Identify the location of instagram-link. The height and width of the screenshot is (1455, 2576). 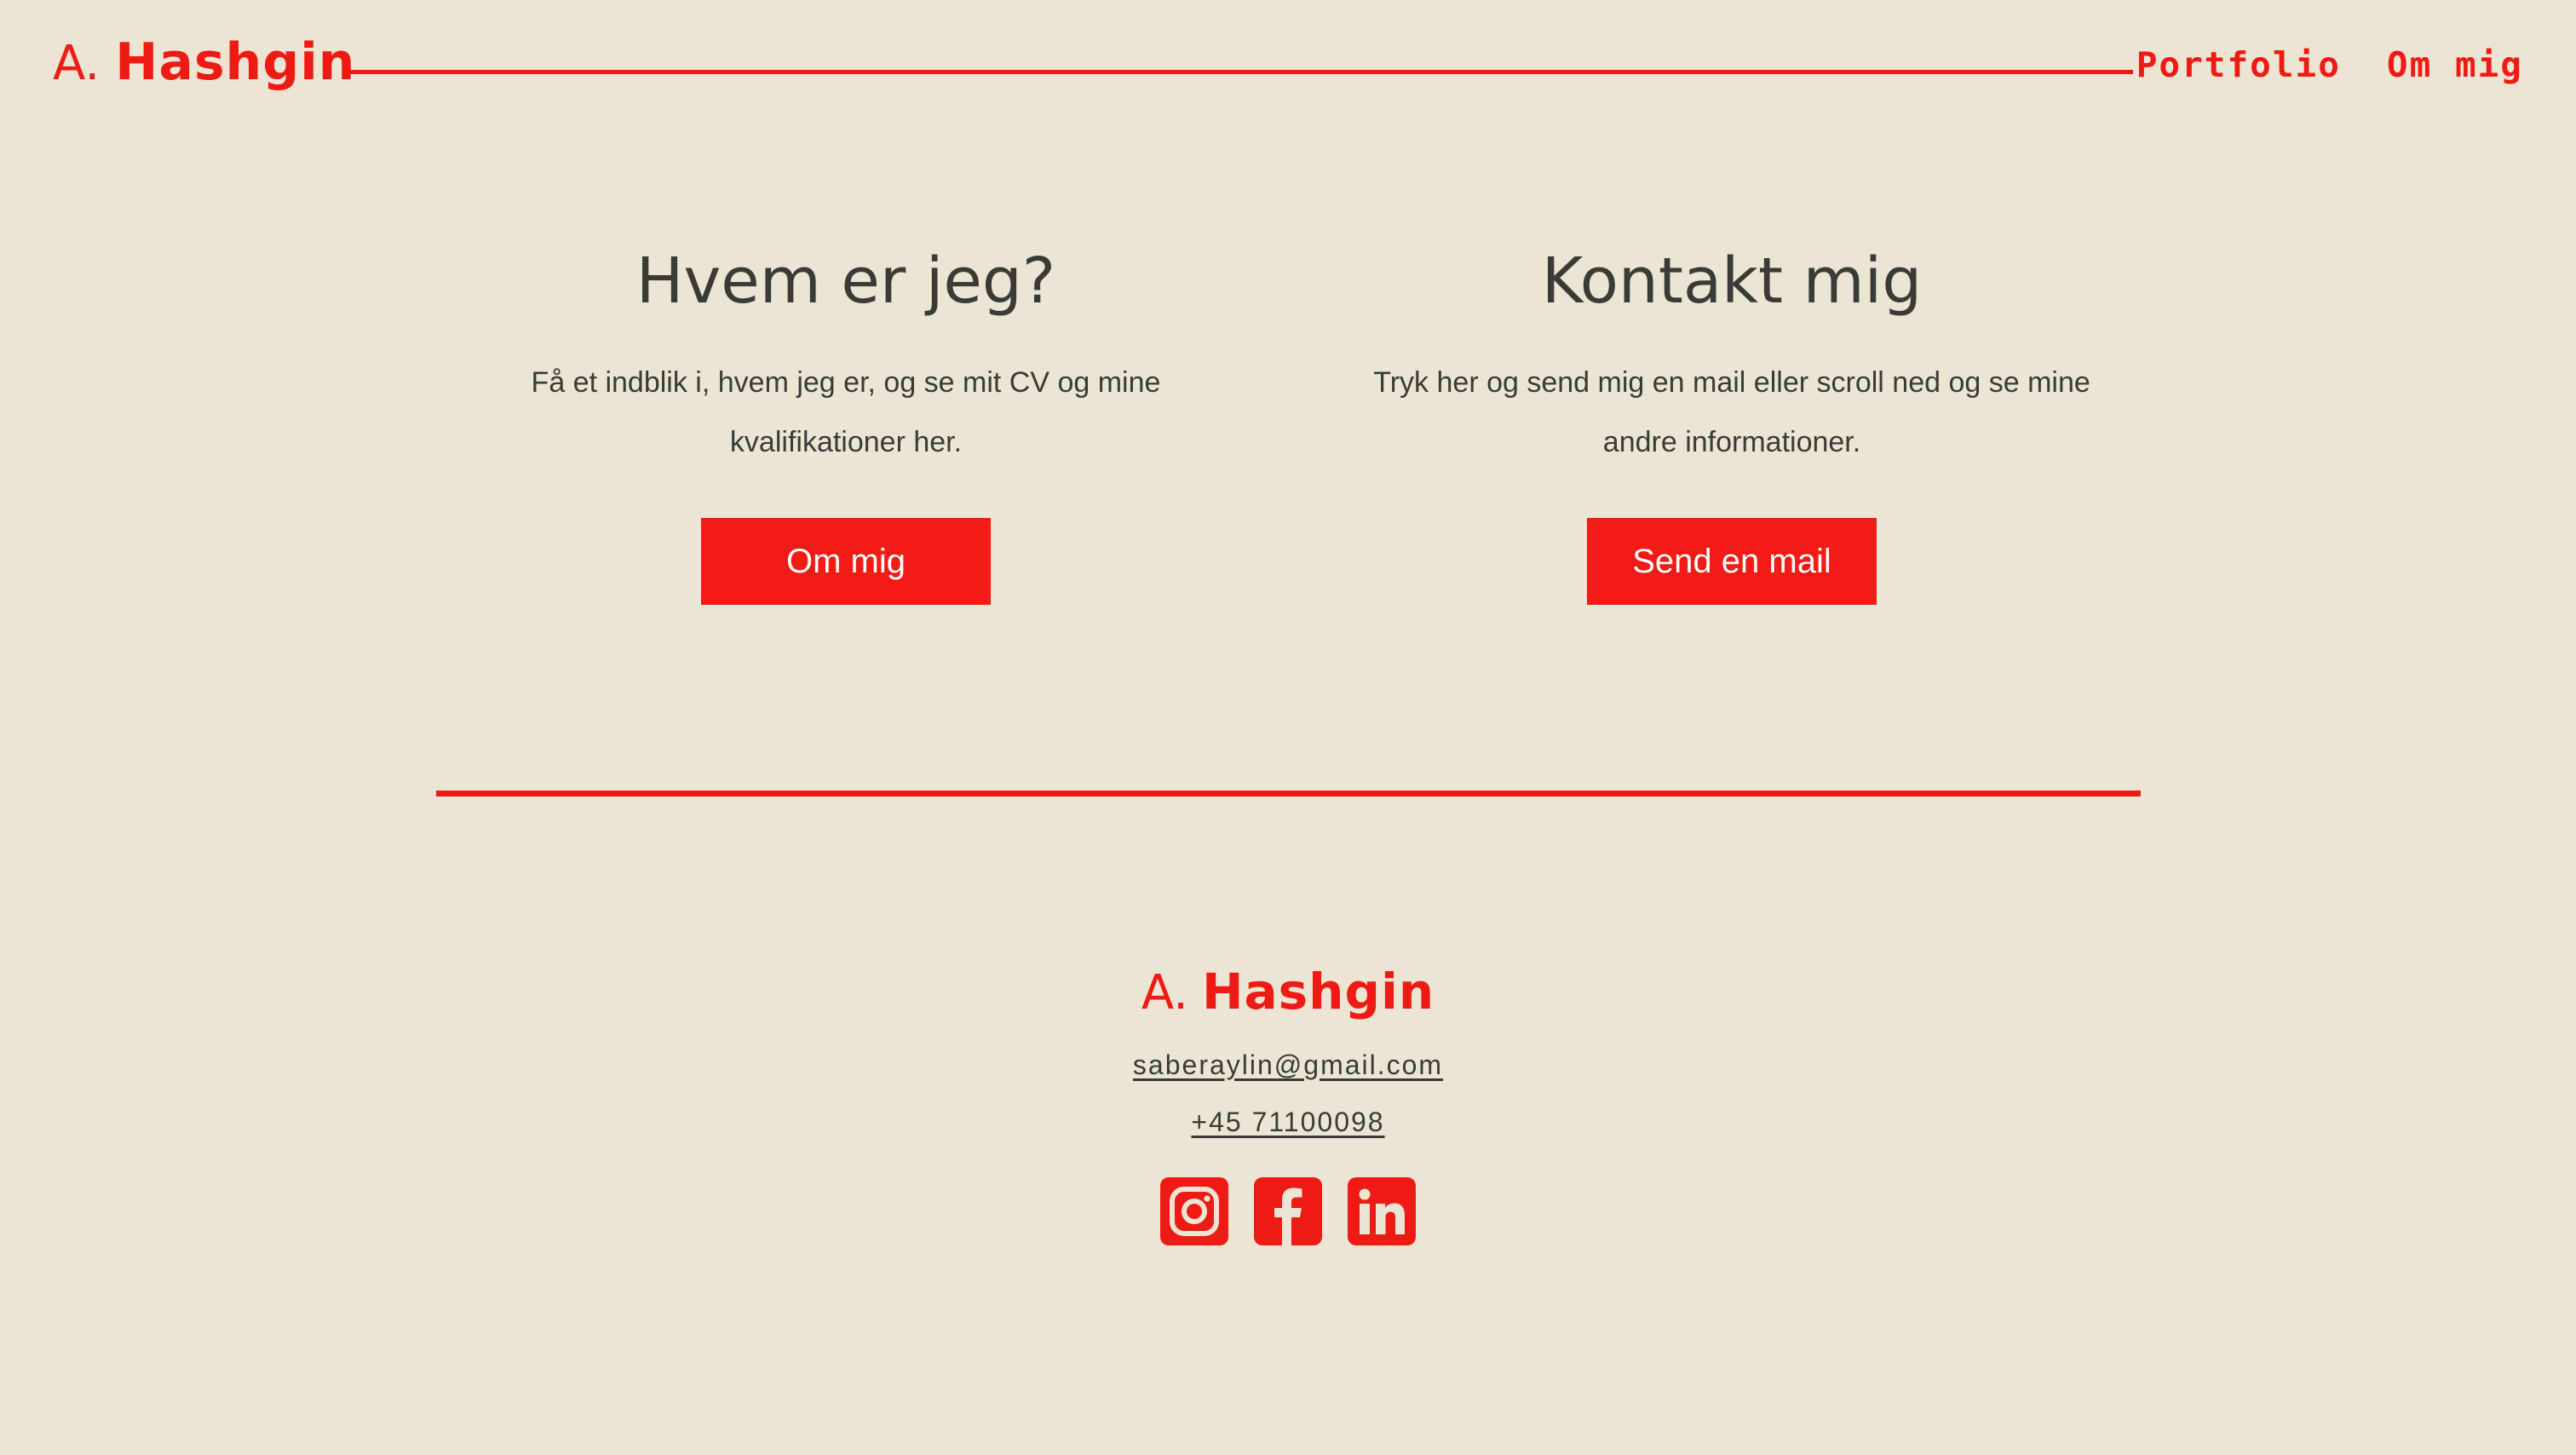
(1194, 1211).